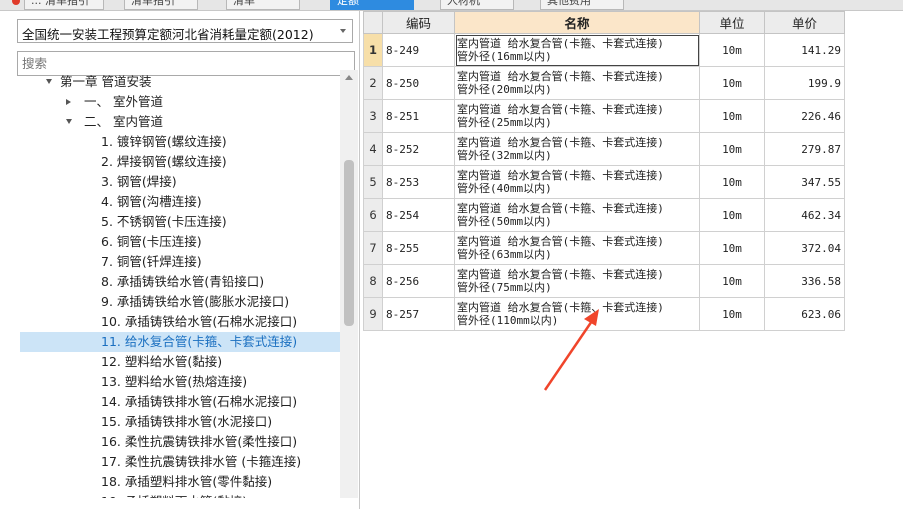 This screenshot has height=509, width=903. What do you see at coordinates (180, 442) in the screenshot?
I see `tree-item: 16. 柔性抗震铸铁排水管(柔性接口)` at bounding box center [180, 442].